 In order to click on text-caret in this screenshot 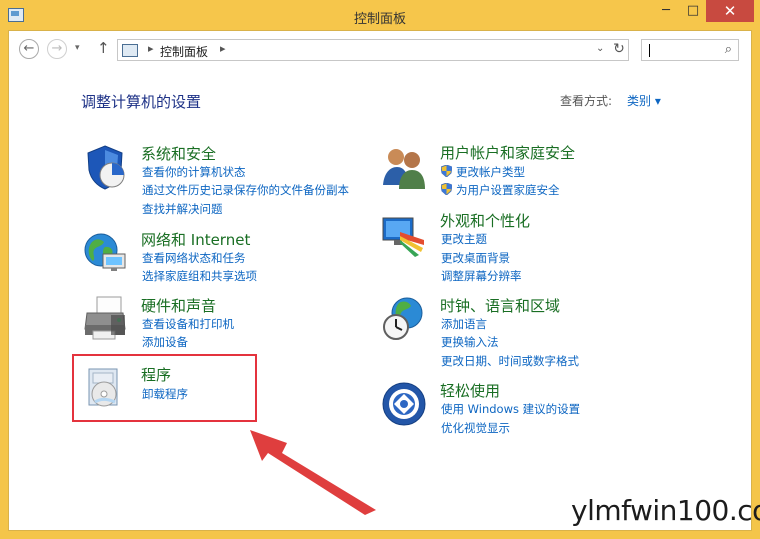, I will do `click(649, 50)`.